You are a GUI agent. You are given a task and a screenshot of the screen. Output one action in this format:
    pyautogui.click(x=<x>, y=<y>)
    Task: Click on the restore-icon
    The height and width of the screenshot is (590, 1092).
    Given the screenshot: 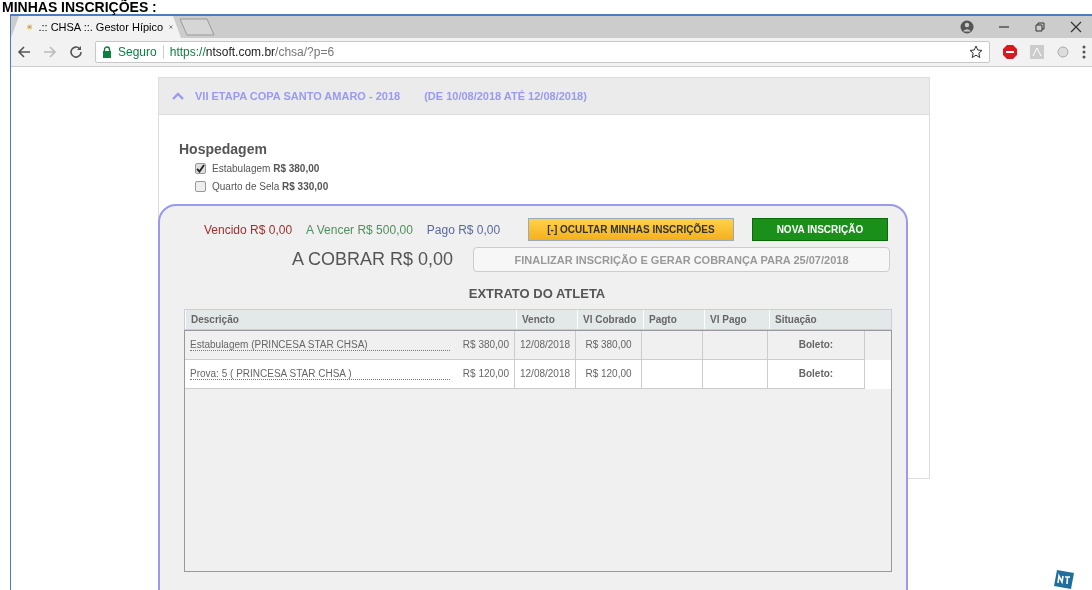 What is the action you would take?
    pyautogui.click(x=1040, y=27)
    